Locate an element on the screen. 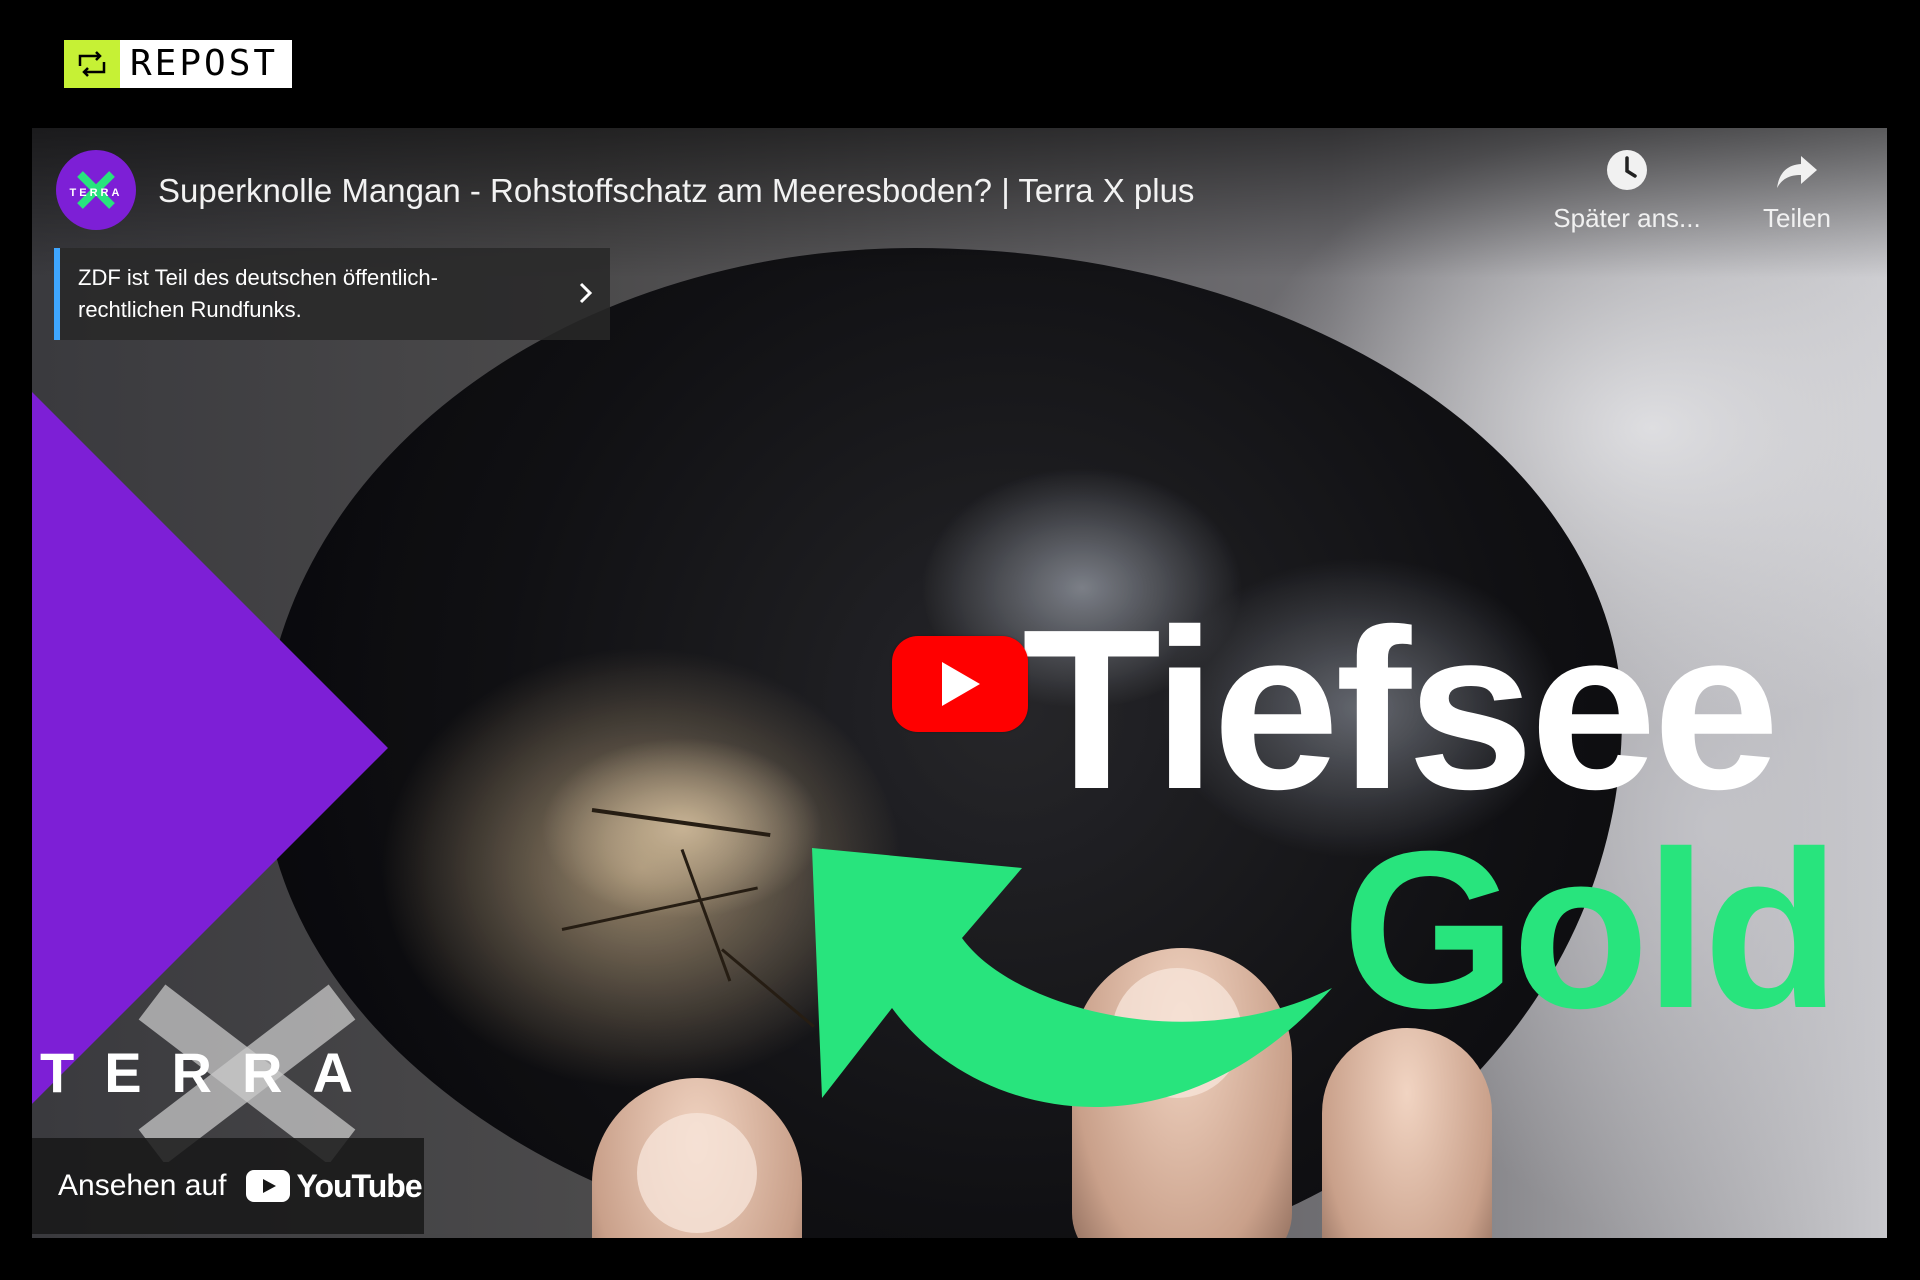 Image resolution: width=1920 pixels, height=1280 pixels. watch-on-youtube-button: Ansehen auf YouTube is located at coordinates (228, 1186).